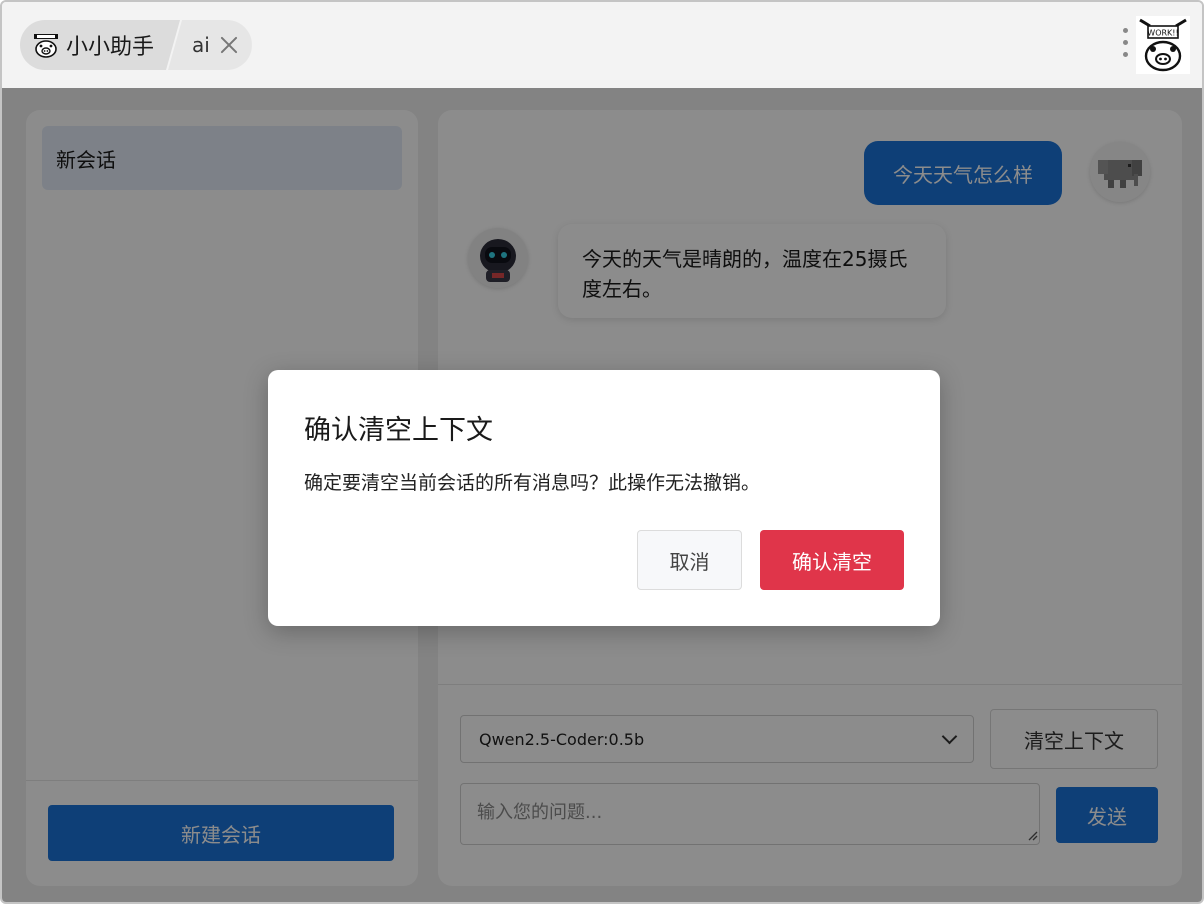 This screenshot has height=904, width=1204. I want to click on kebab-menu-icon, so click(1126, 46).